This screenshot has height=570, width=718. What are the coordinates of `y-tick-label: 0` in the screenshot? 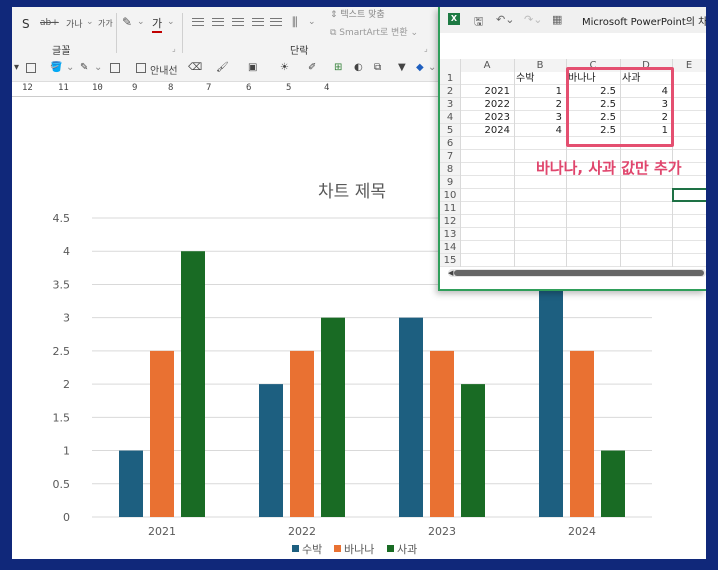 It's located at (66, 517).